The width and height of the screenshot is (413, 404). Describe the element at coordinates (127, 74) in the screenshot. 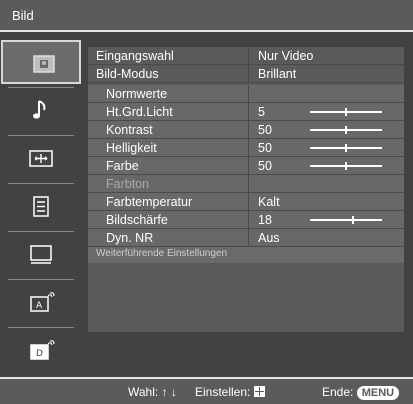

I see `row-label: Bild-Modus` at that location.